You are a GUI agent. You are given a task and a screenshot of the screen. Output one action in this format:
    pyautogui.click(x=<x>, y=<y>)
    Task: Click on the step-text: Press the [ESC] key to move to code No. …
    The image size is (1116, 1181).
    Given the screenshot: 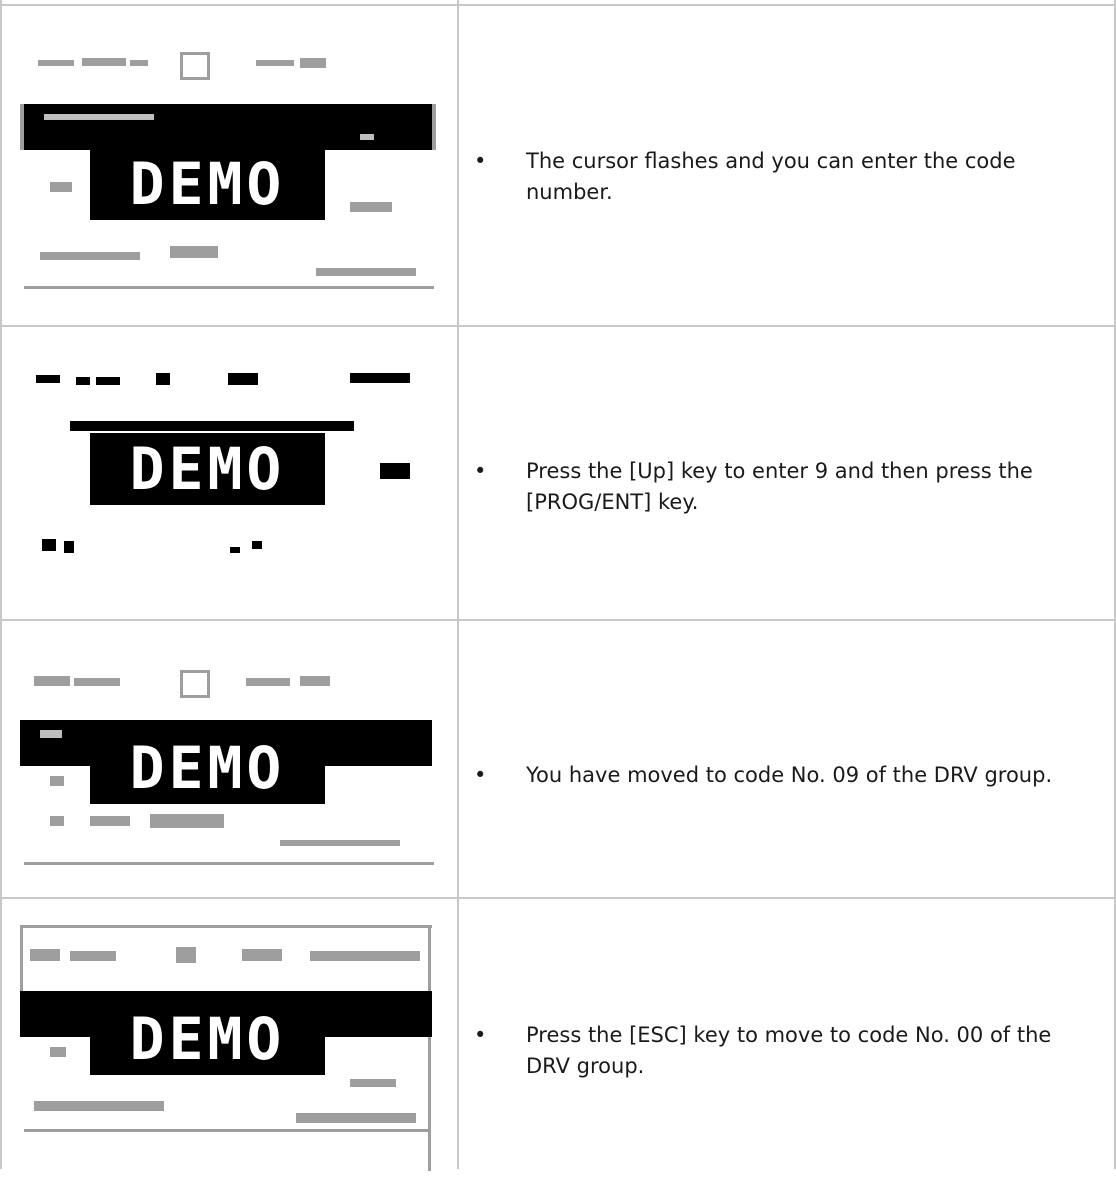 What is the action you would take?
    pyautogui.click(x=789, y=1050)
    